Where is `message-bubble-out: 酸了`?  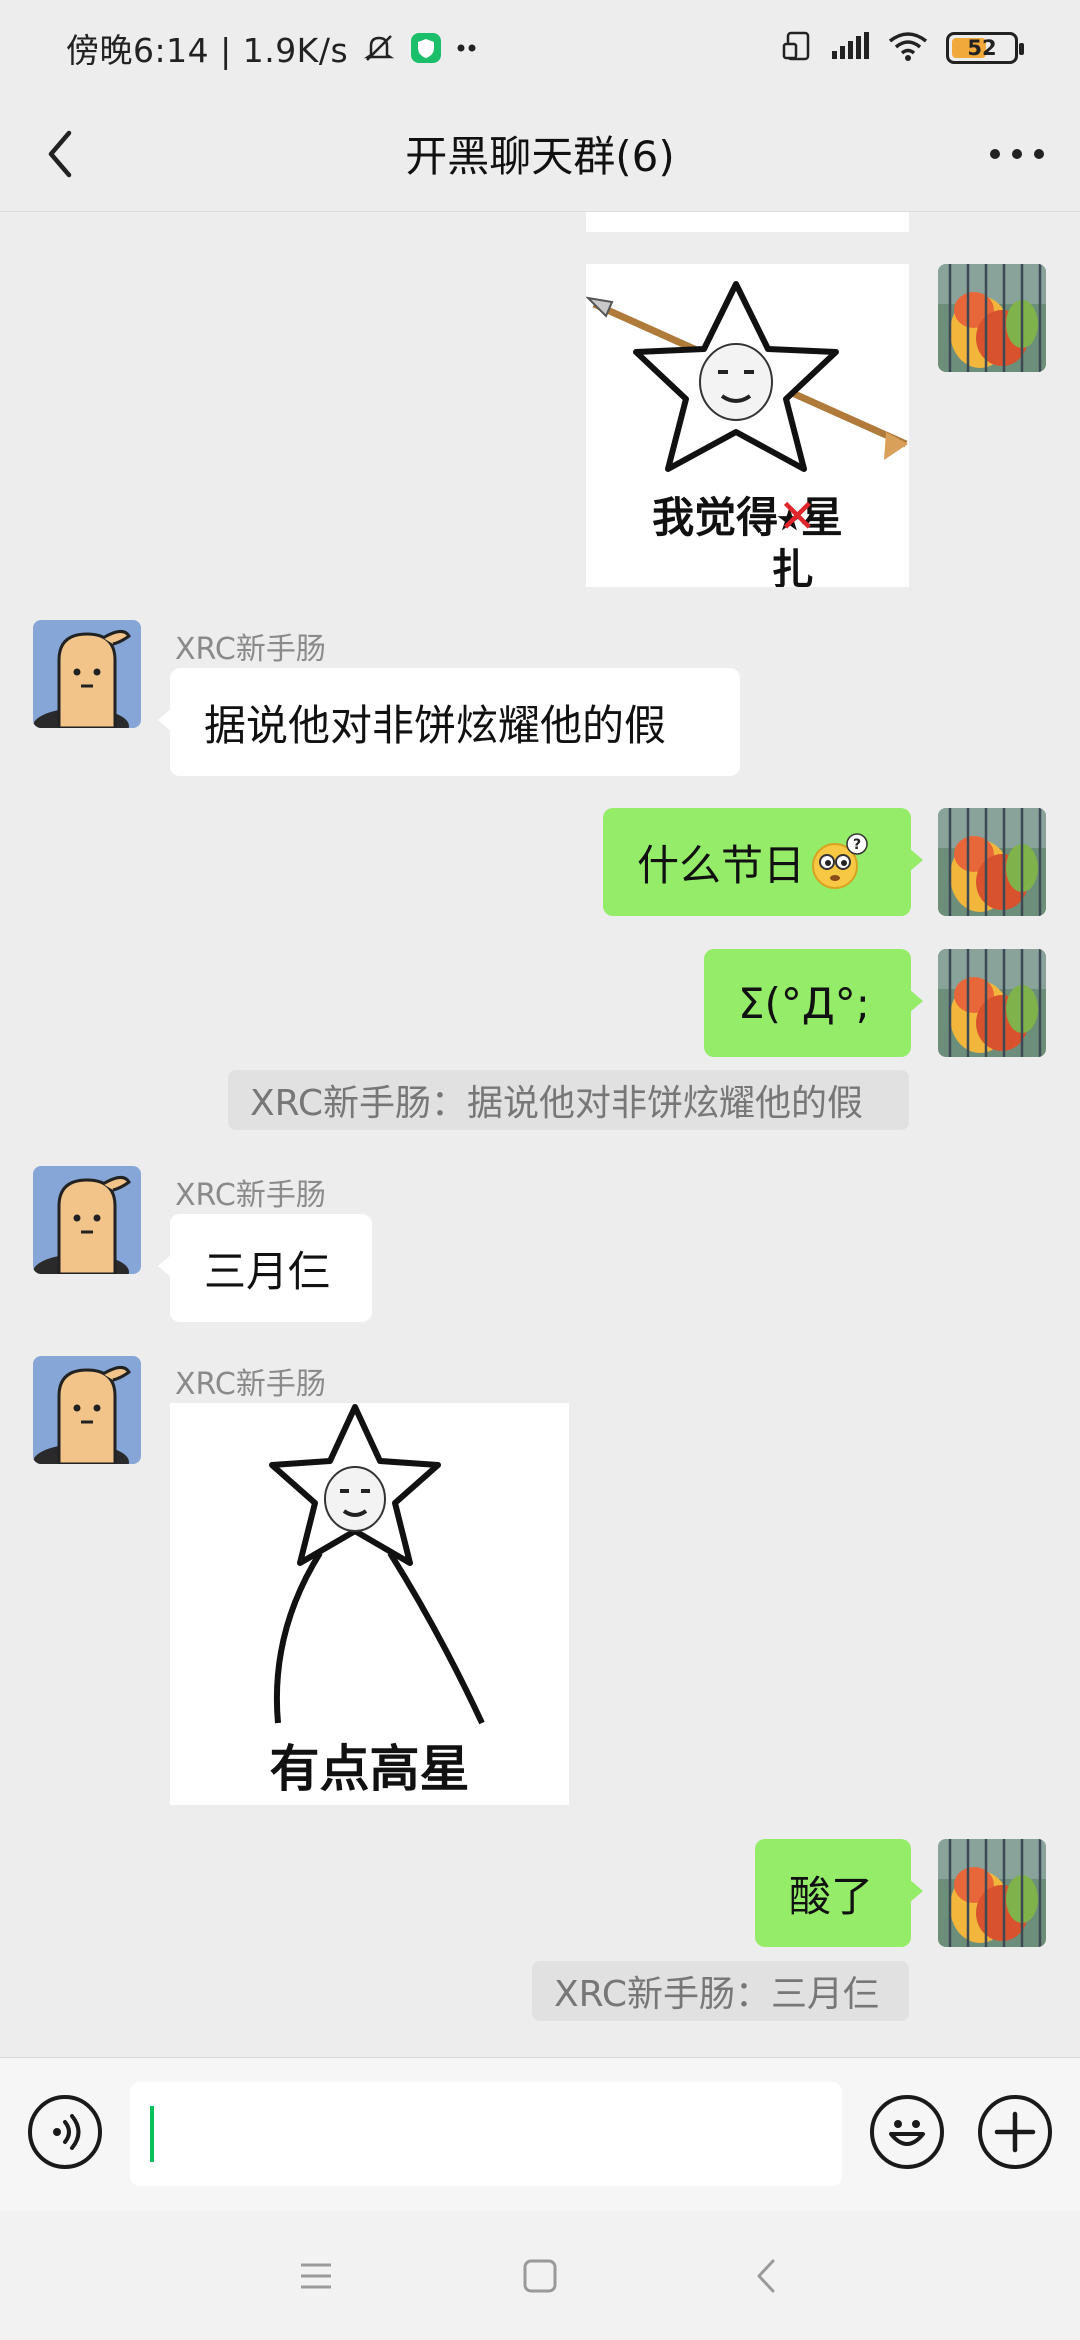 message-bubble-out: 酸了 is located at coordinates (839, 1893).